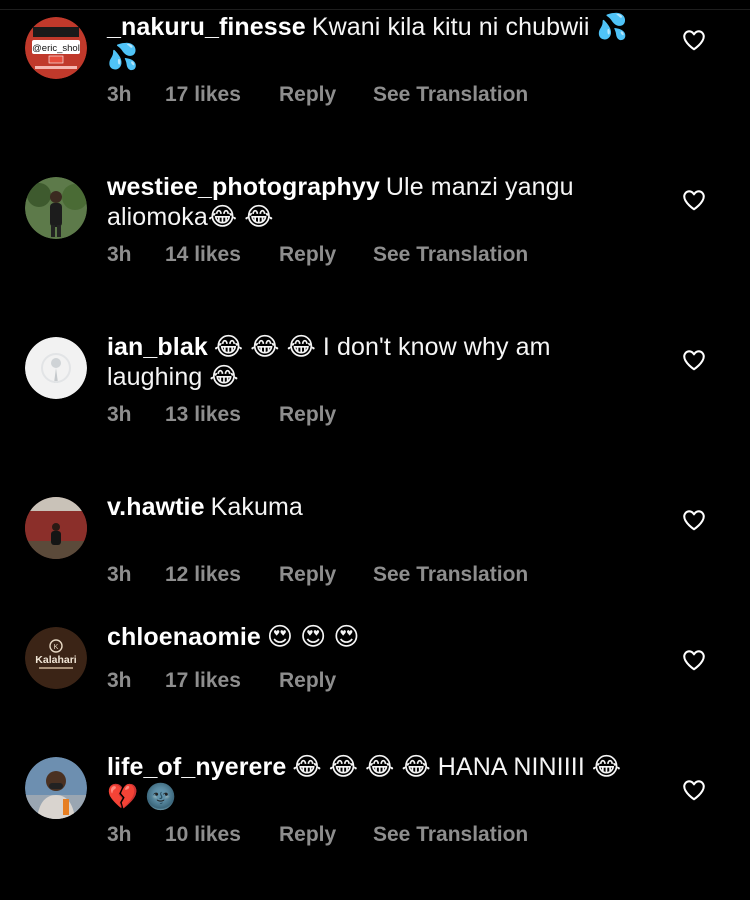 This screenshot has height=900, width=750. I want to click on comment-body: chloenaomie 😍 😍 😍, so click(379, 637).